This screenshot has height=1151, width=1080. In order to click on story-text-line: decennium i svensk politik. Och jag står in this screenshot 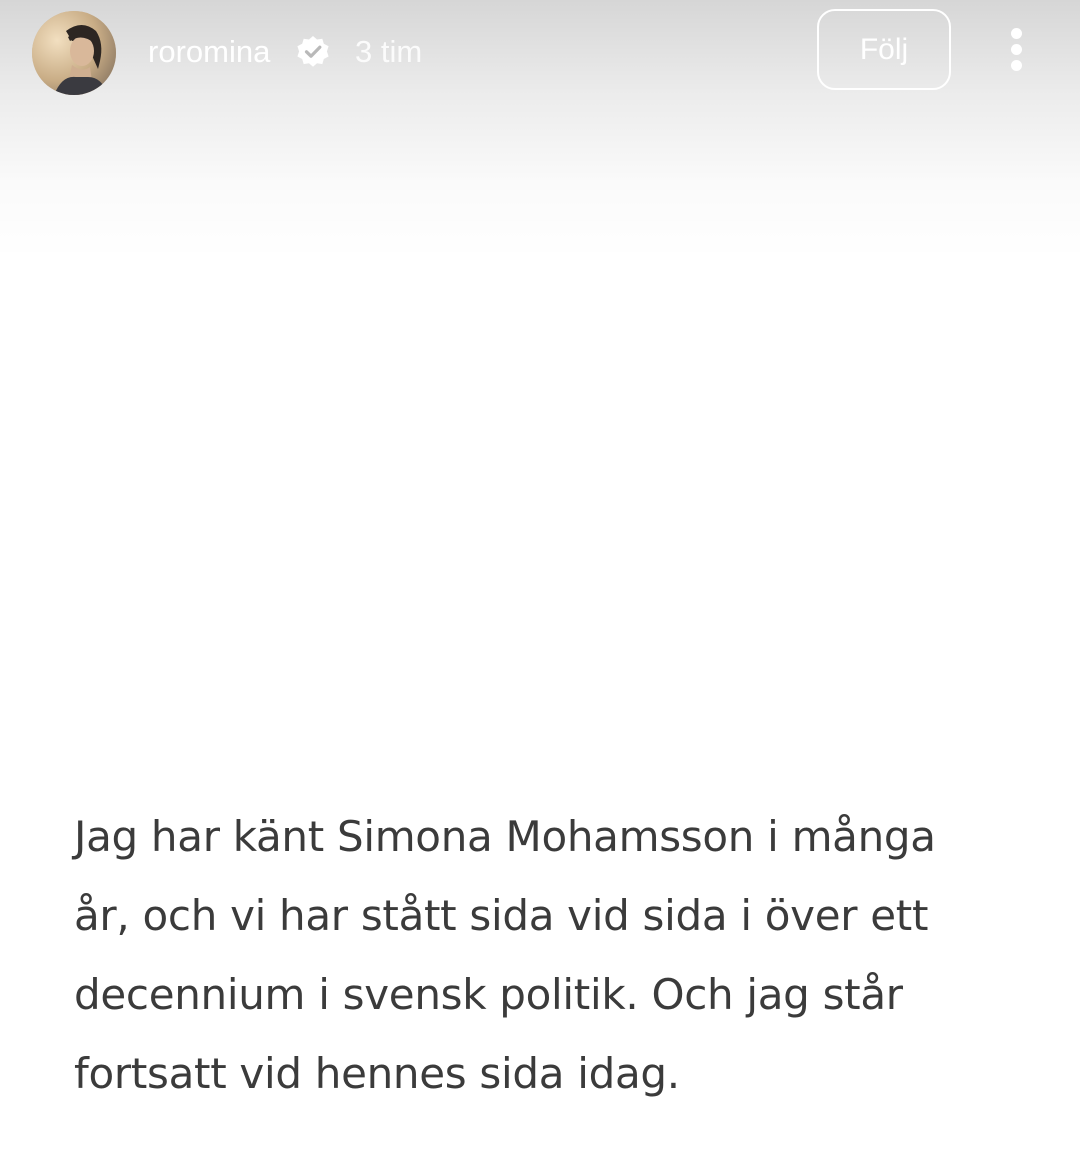, I will do `click(488, 994)`.